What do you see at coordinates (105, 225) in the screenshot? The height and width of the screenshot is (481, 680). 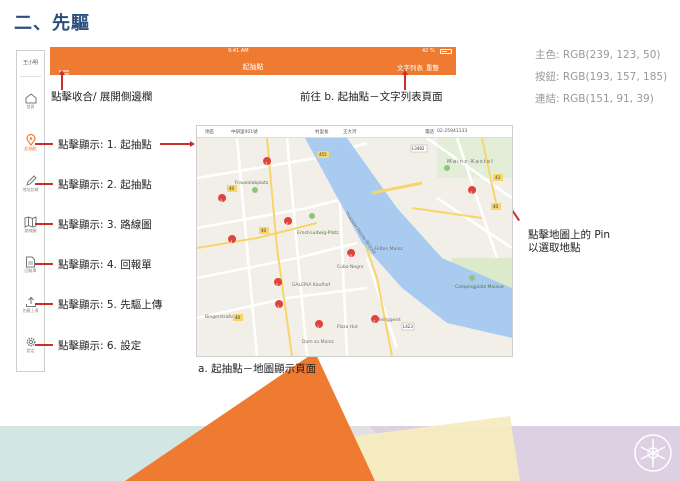 I see `annotation-show-3: 點擊顯示: 3. 路線圖` at bounding box center [105, 225].